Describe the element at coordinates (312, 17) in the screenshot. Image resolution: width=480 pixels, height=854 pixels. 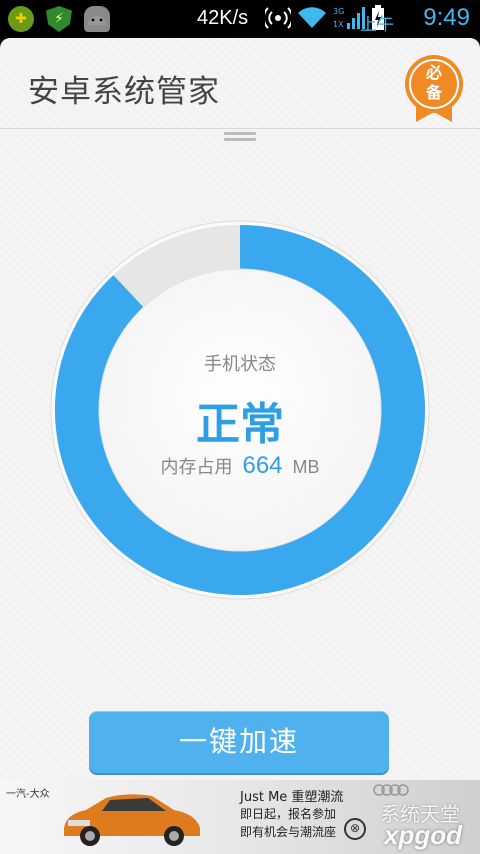
I see `wifi-icon` at that location.